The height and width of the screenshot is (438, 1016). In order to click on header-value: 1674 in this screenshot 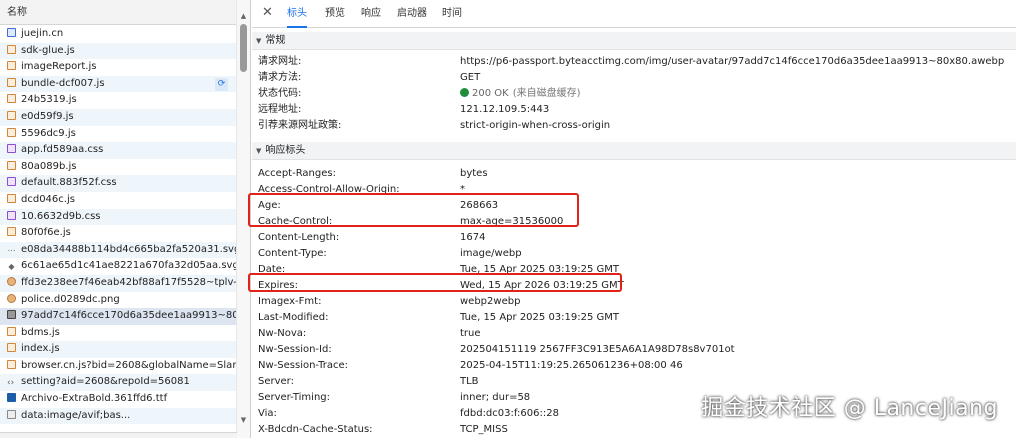, I will do `click(472, 238)`.